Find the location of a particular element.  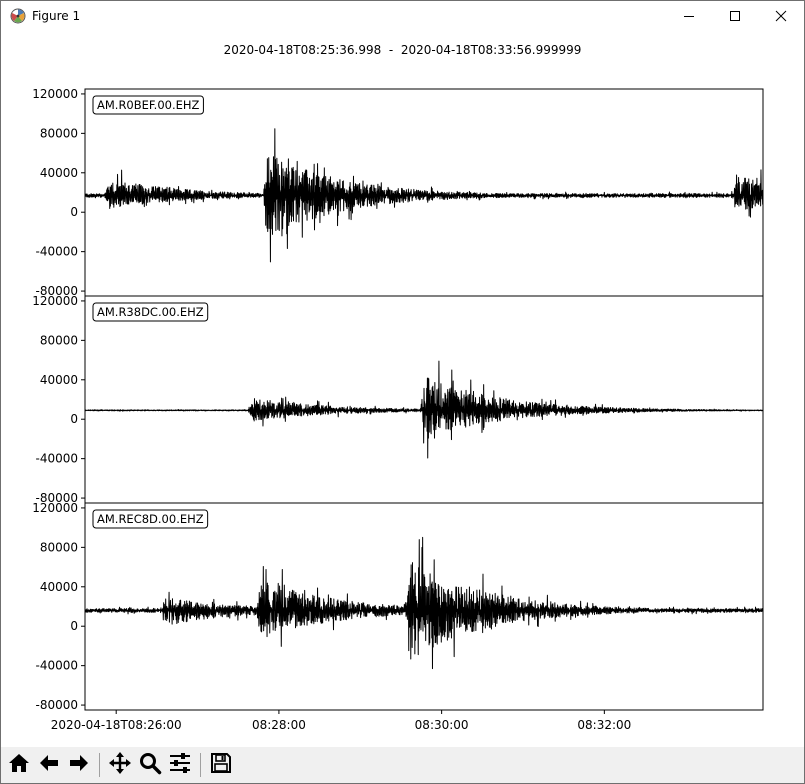

move-icon is located at coordinates (120, 765).